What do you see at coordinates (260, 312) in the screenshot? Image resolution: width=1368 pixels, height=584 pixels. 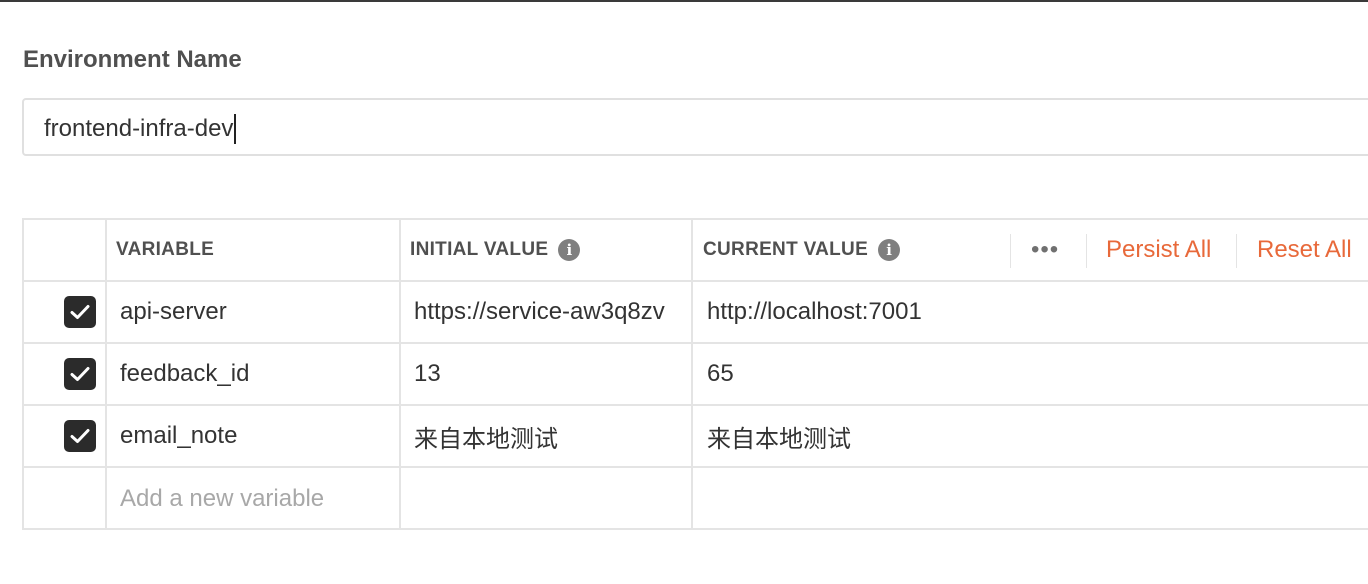 I see `variable-name-cell: api-server` at bounding box center [260, 312].